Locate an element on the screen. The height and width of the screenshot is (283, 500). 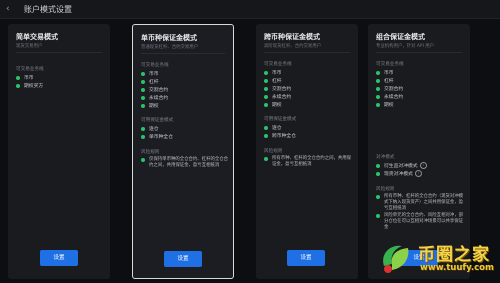
card-description: 专业机构用户，针对 API 用户 is located at coordinates (405, 46).